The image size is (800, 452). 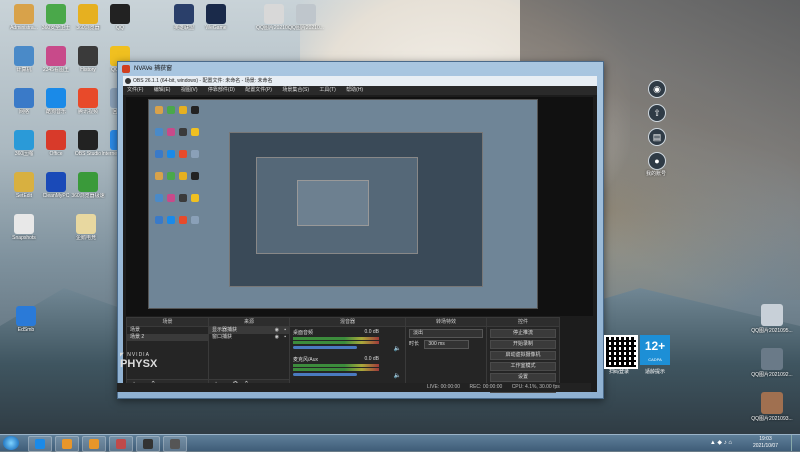 What do you see at coordinates (657, 113) in the screenshot?
I see `side-toolbar-upload-button: ⇧` at bounding box center [657, 113].